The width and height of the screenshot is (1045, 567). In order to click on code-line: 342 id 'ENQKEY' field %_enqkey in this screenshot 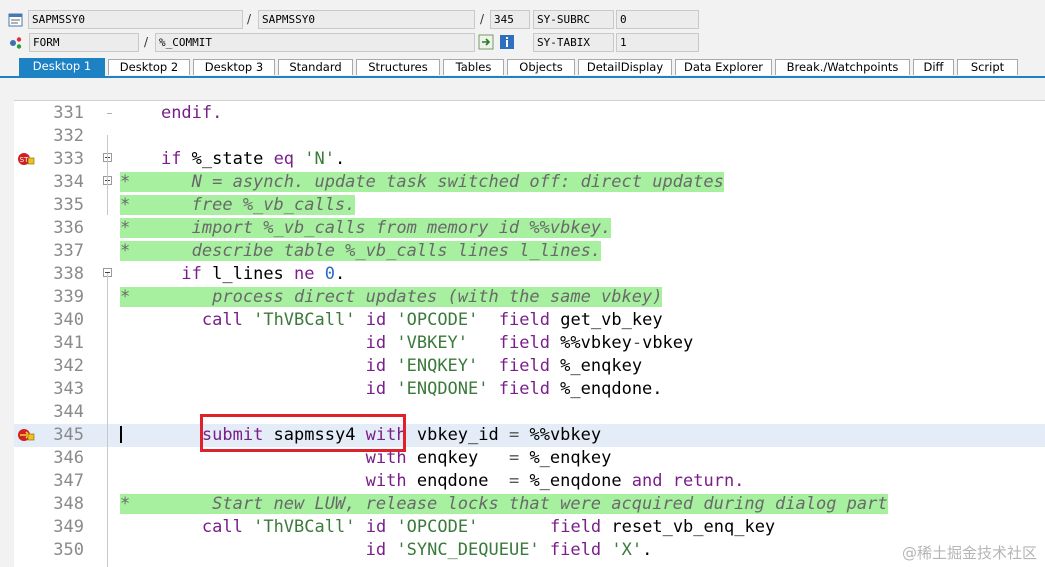, I will do `click(529, 366)`.